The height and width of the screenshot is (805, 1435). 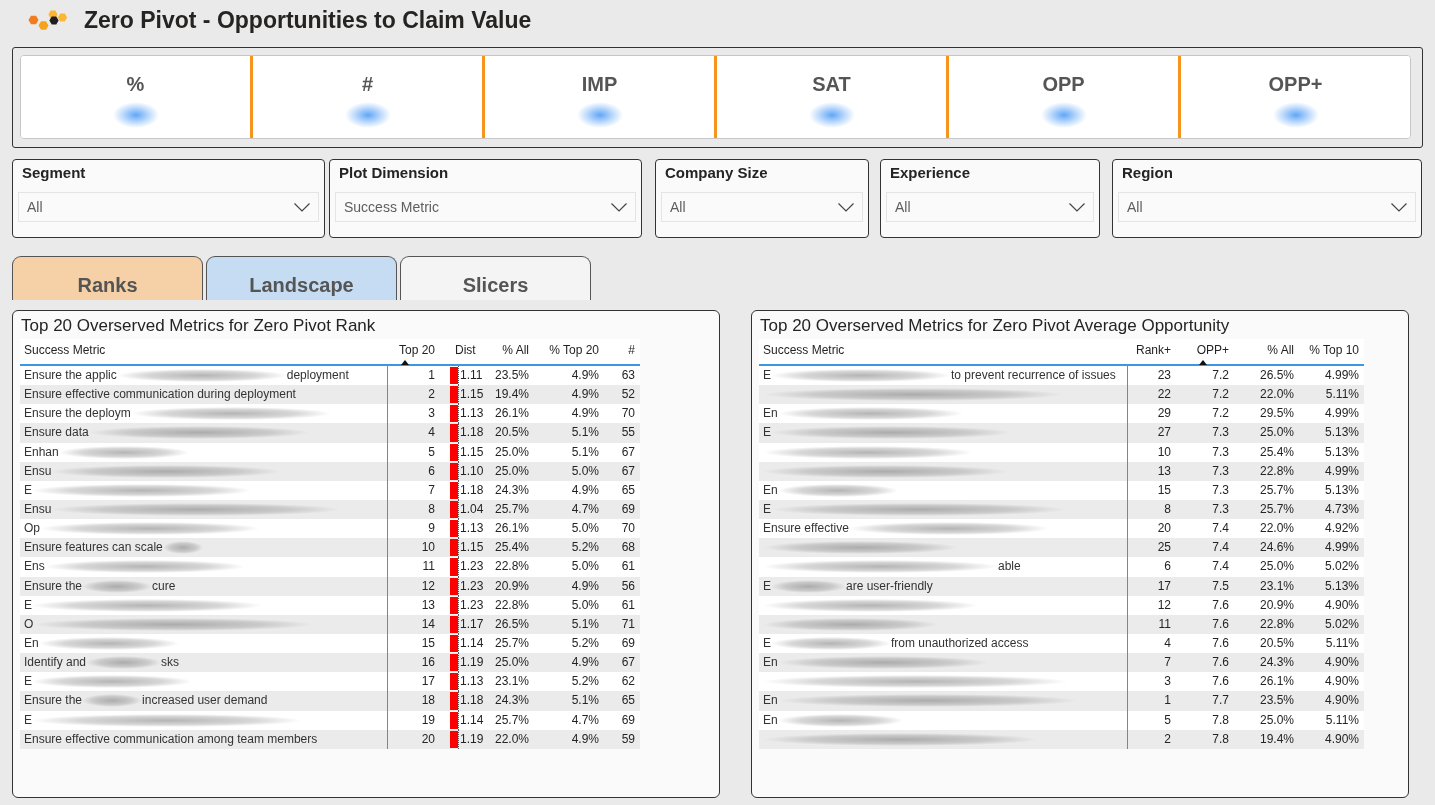 I want to click on column-header: OPP+, so click(x=1205, y=351).